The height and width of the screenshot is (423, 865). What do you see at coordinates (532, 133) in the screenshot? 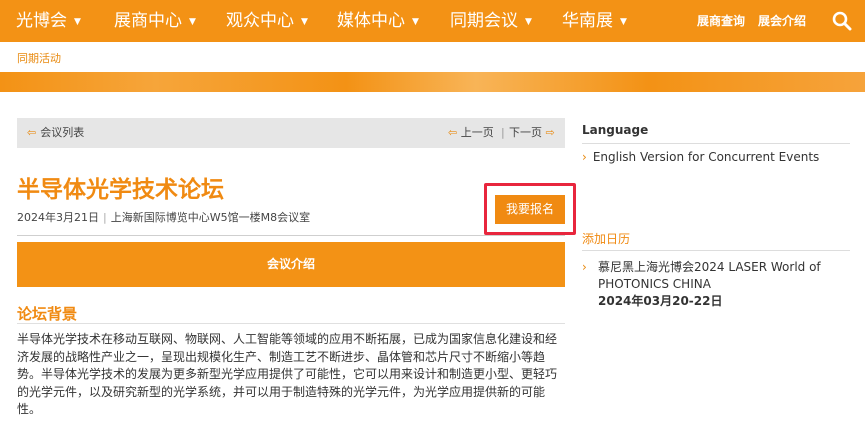
I see `next-page-link: 下一页 ⇨` at bounding box center [532, 133].